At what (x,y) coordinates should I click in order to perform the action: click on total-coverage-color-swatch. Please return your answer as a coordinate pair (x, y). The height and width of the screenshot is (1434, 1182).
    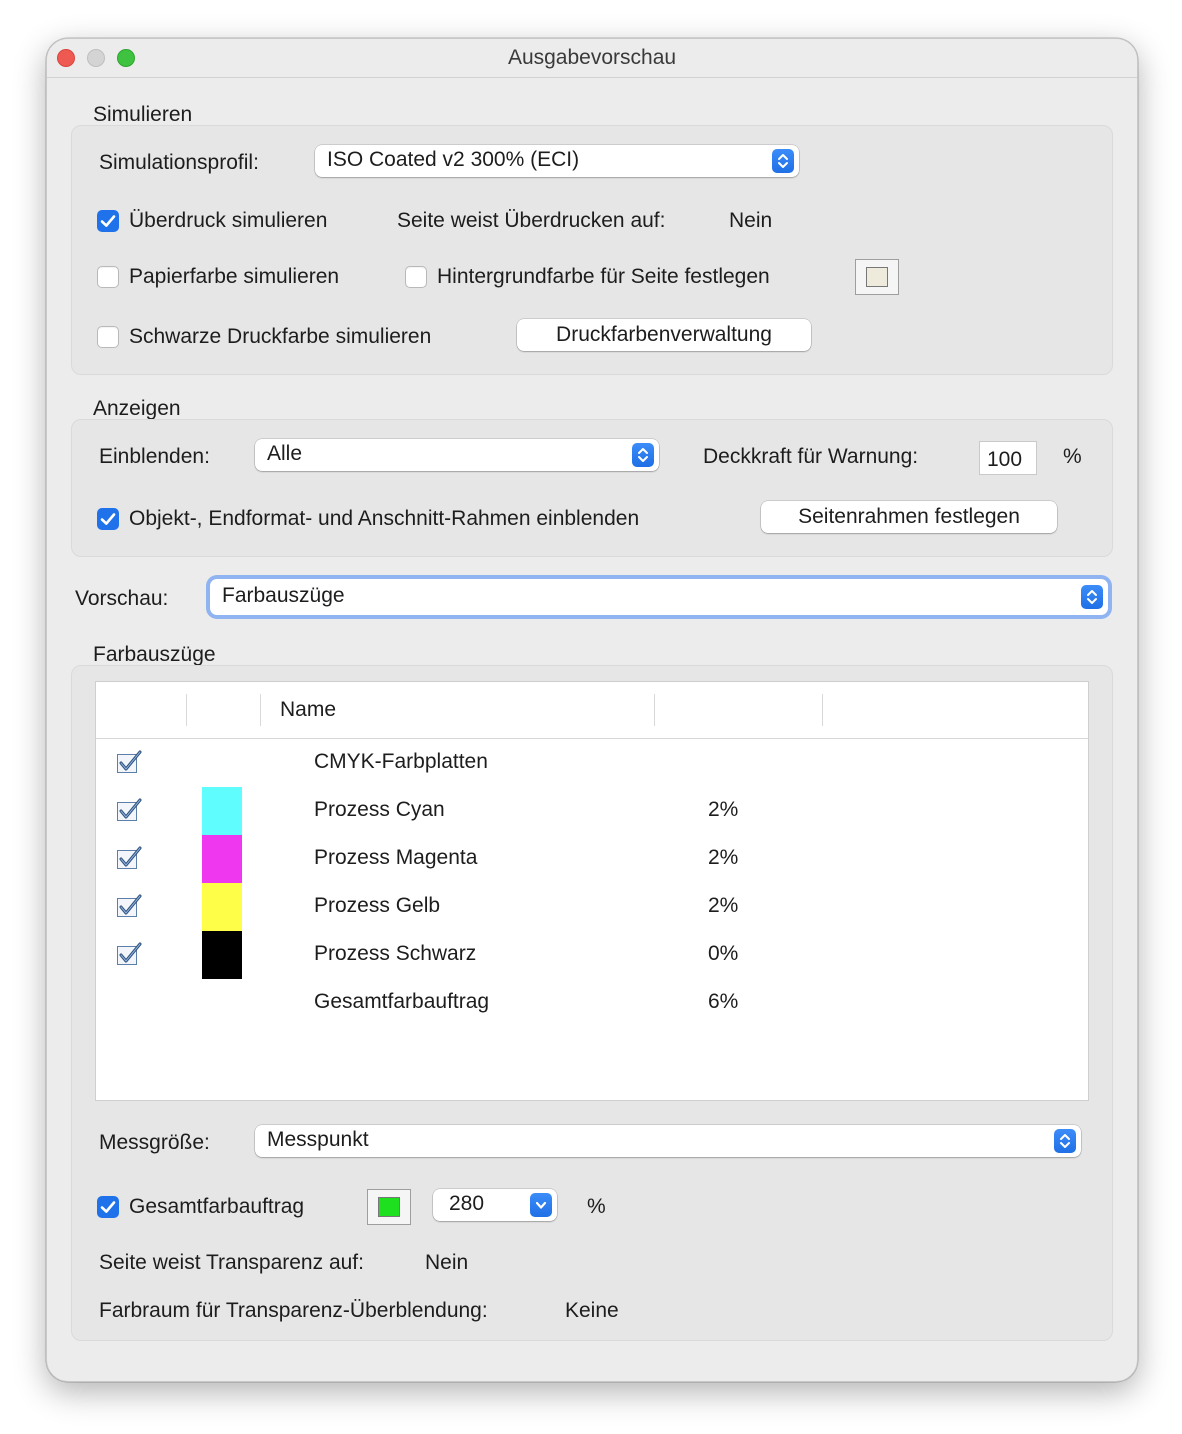
    Looking at the image, I should click on (389, 1207).